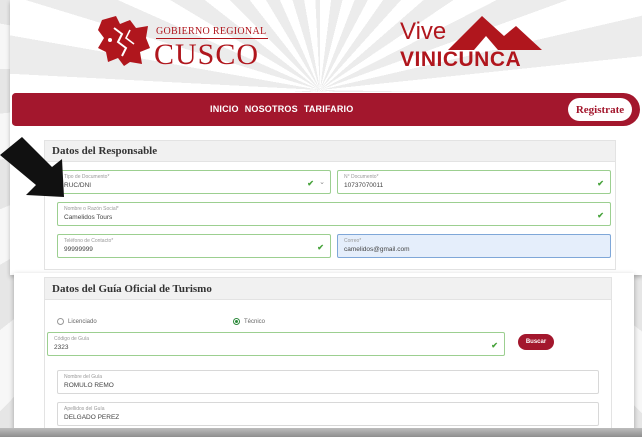  I want to click on codigo-guia-label: Código de Guía, so click(72, 339).